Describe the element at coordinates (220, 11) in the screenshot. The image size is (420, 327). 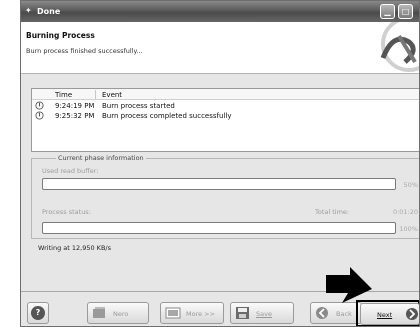
I see `title-bar: ✦ Done ▁ □` at that location.